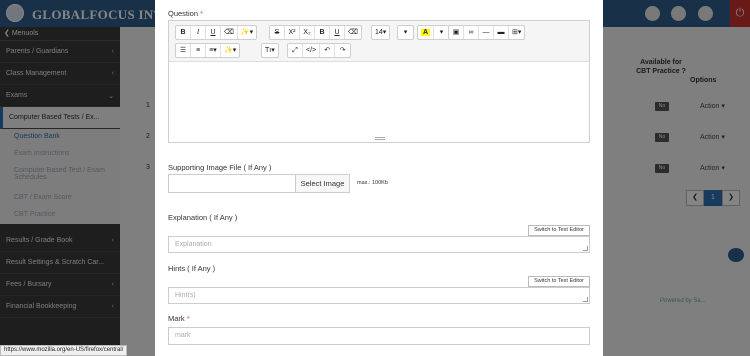 This screenshot has height=356, width=750. Describe the element at coordinates (426, 32) in the screenshot. I see `font-color-icon: A` at that location.